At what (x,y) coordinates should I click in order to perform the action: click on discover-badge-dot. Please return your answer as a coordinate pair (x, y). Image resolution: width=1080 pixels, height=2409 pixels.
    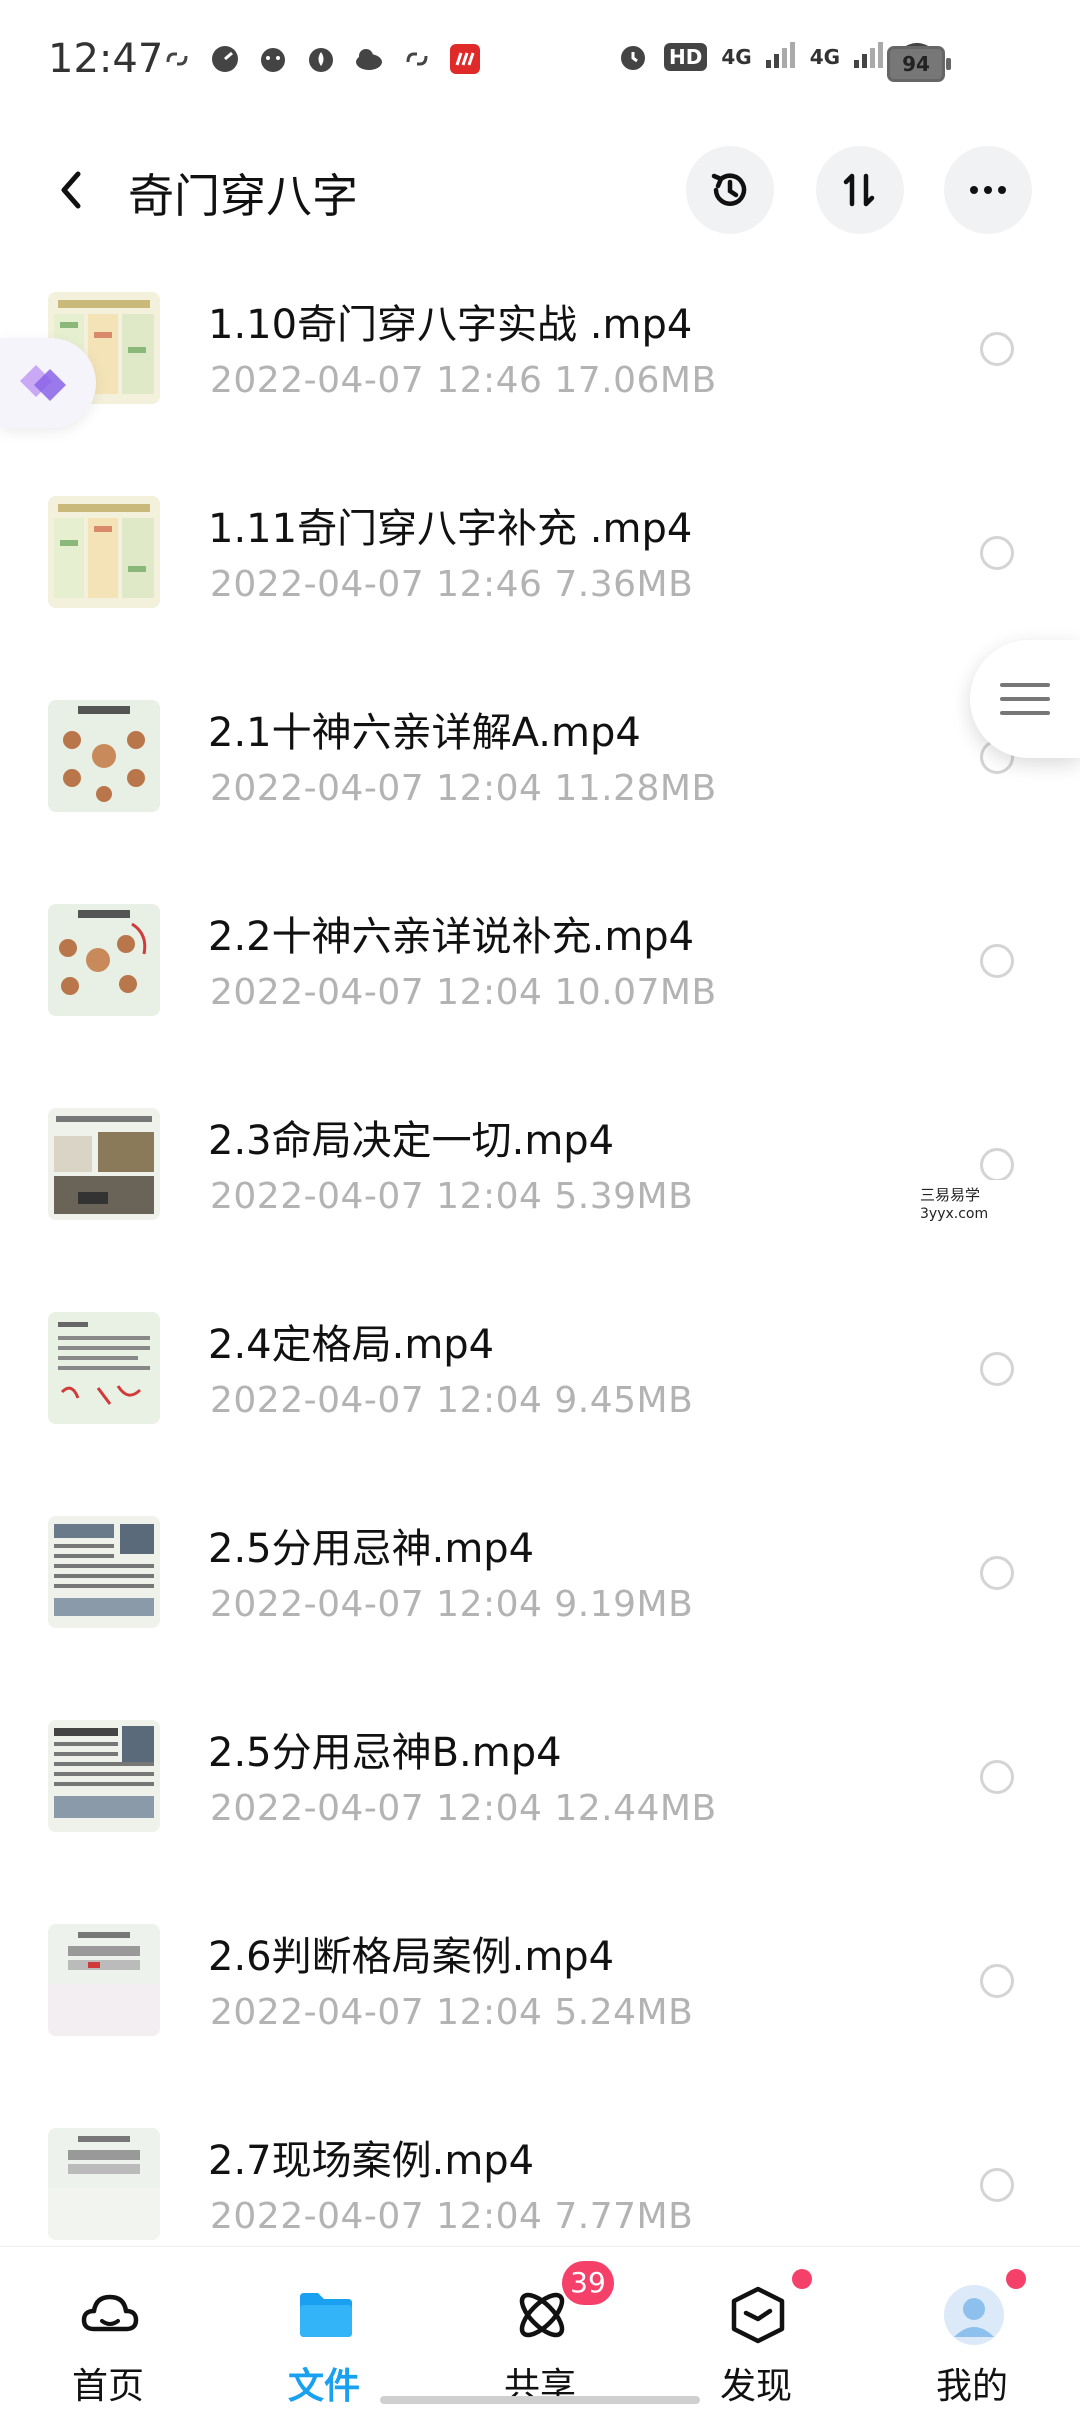
    Looking at the image, I should click on (802, 2279).